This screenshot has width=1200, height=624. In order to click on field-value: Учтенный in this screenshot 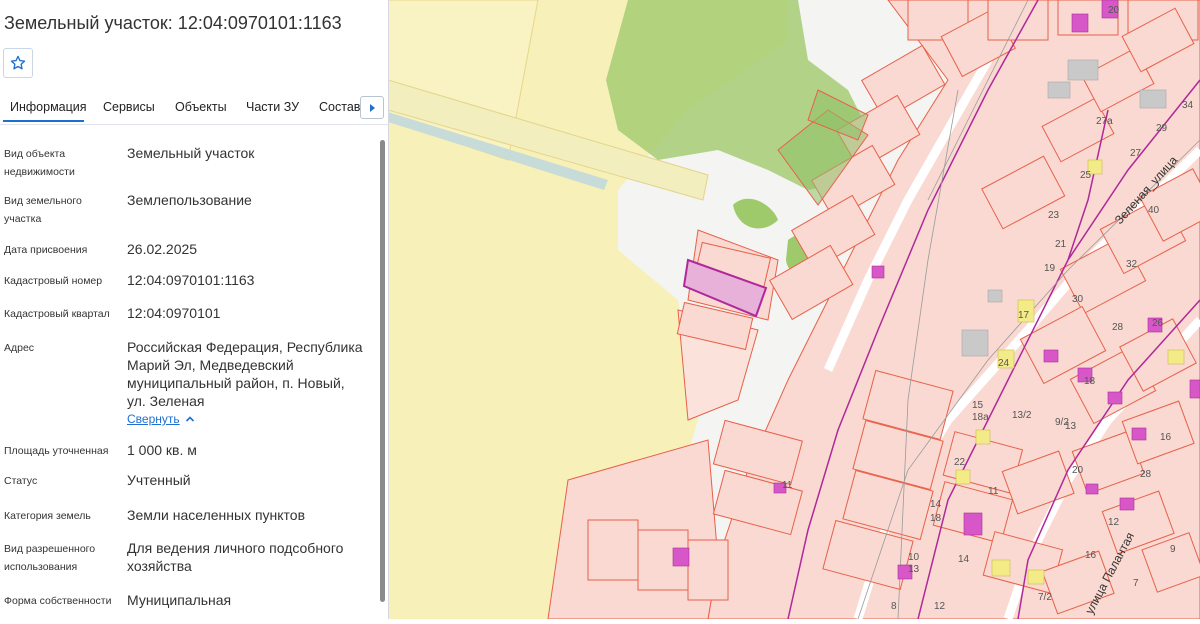, I will do `click(159, 480)`.